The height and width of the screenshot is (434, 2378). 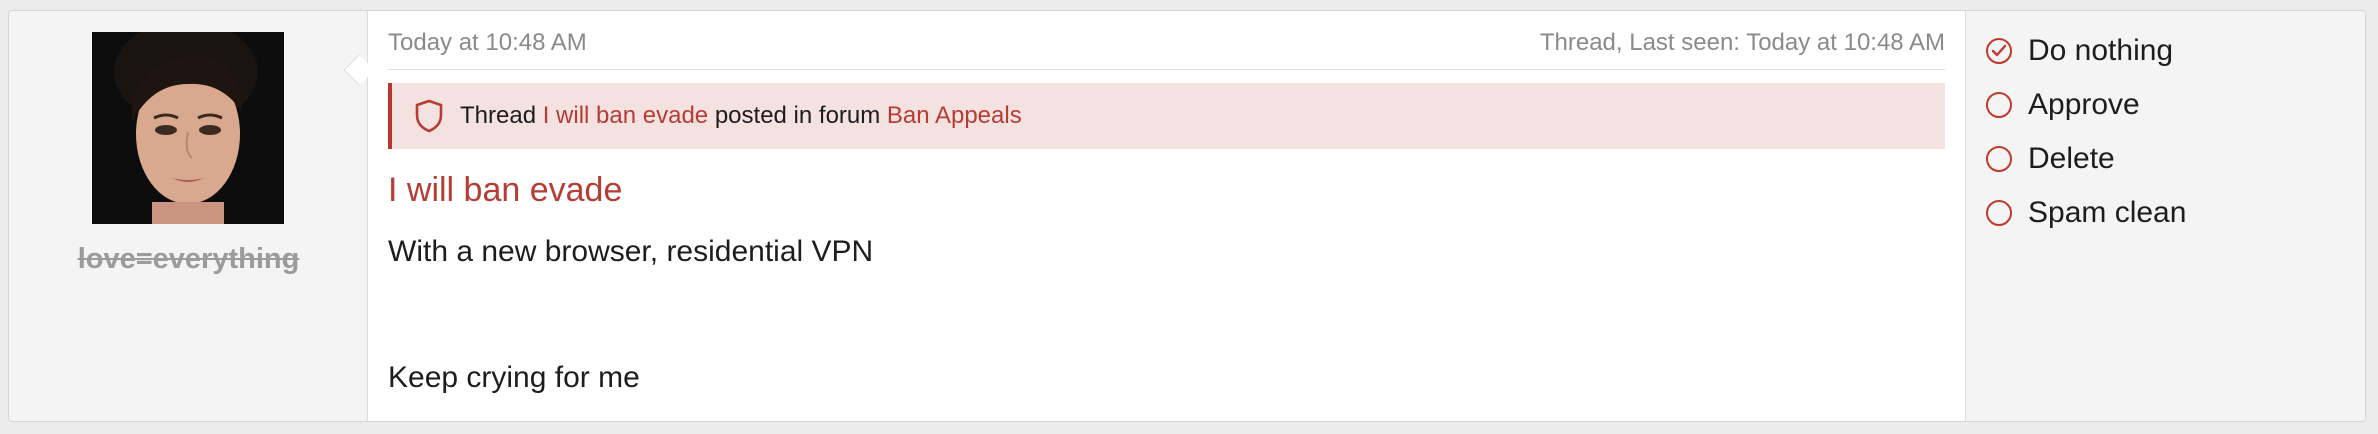 I want to click on forum-link: Ban Appeals, so click(x=954, y=116).